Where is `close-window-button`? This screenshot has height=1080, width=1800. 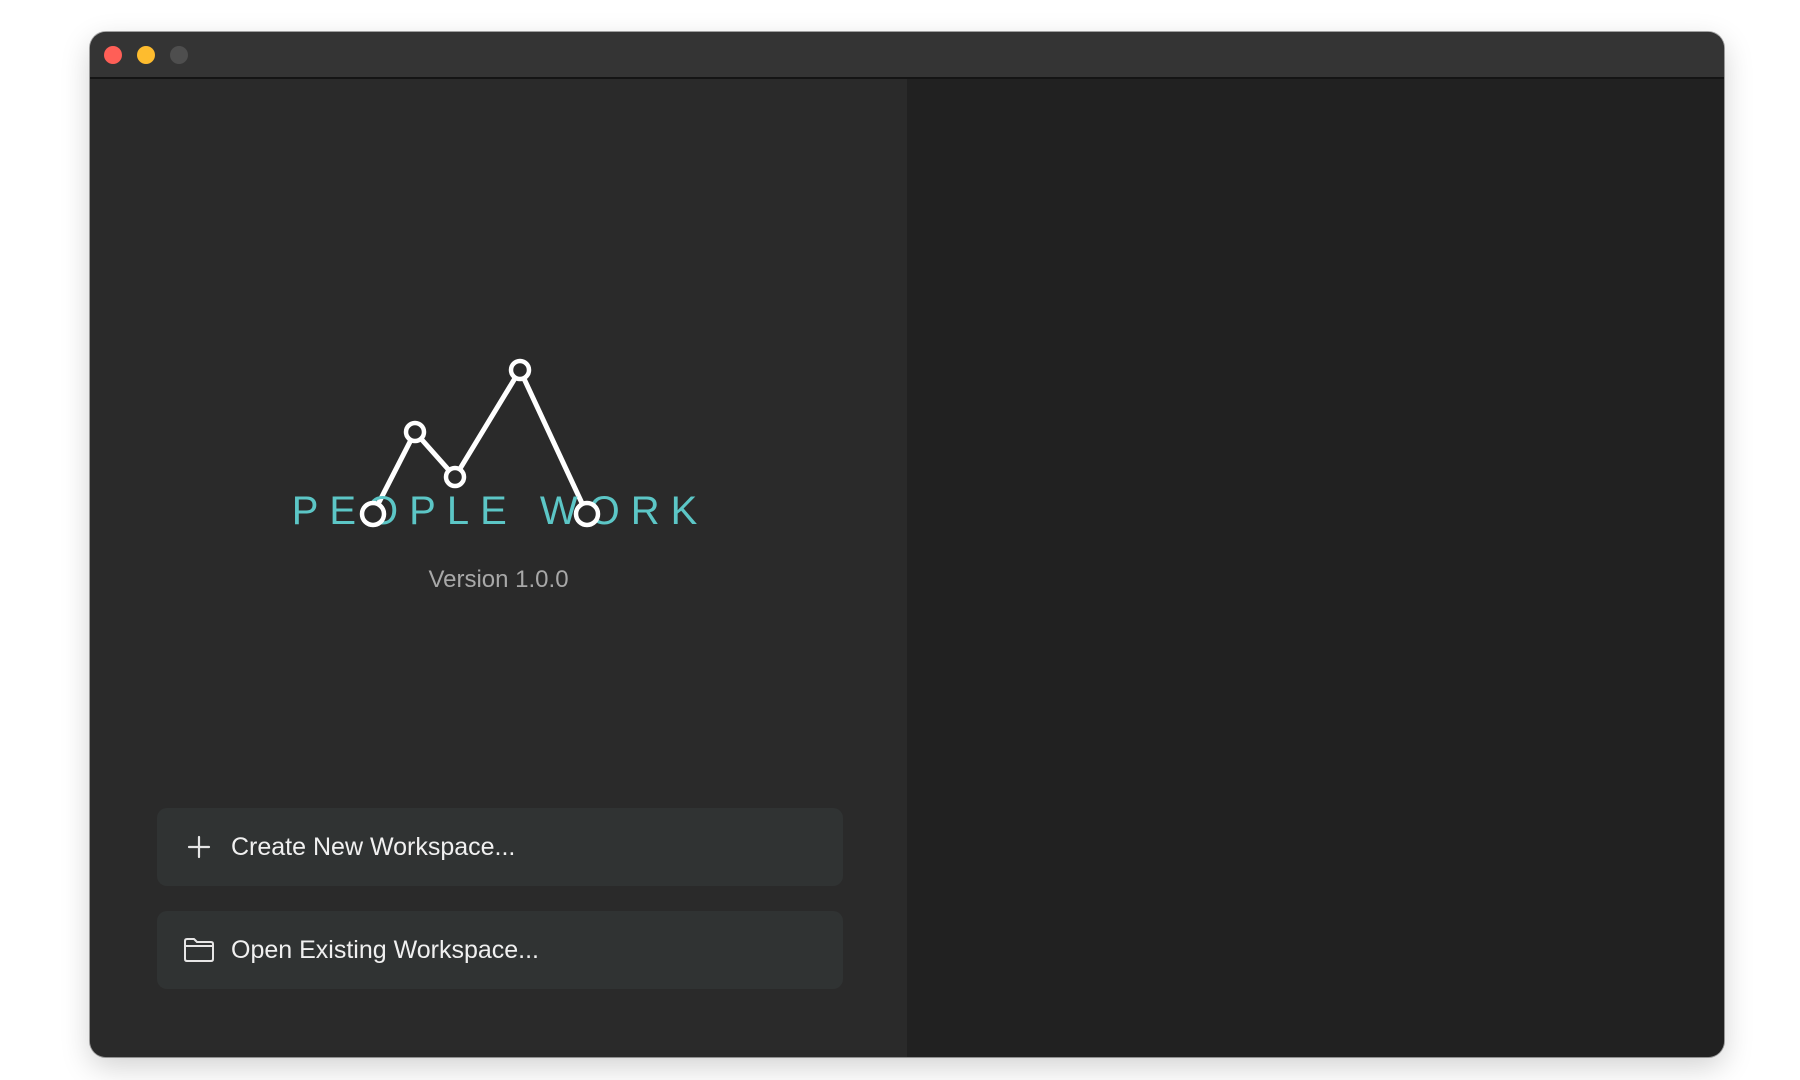
close-window-button is located at coordinates (113, 55).